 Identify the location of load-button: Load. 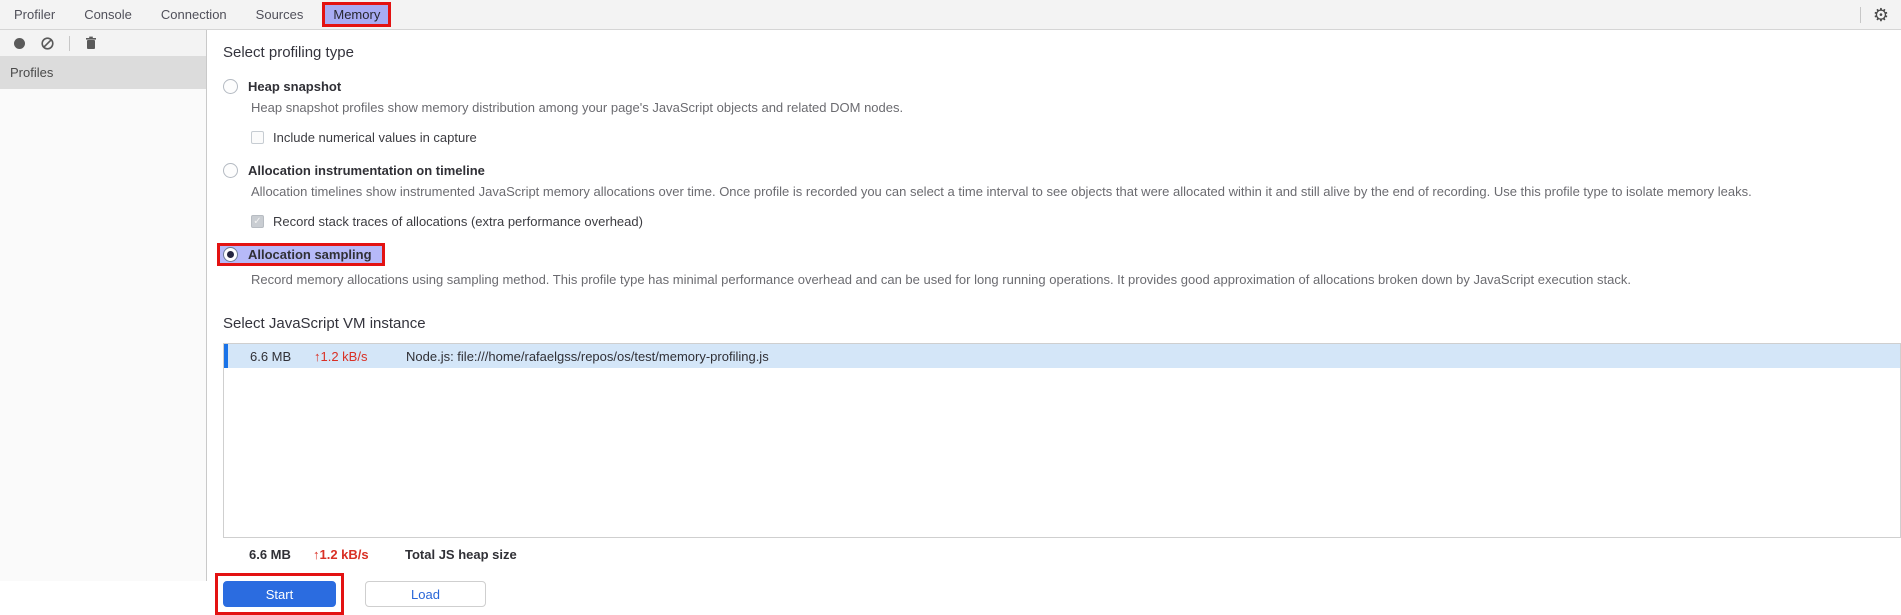
(425, 594).